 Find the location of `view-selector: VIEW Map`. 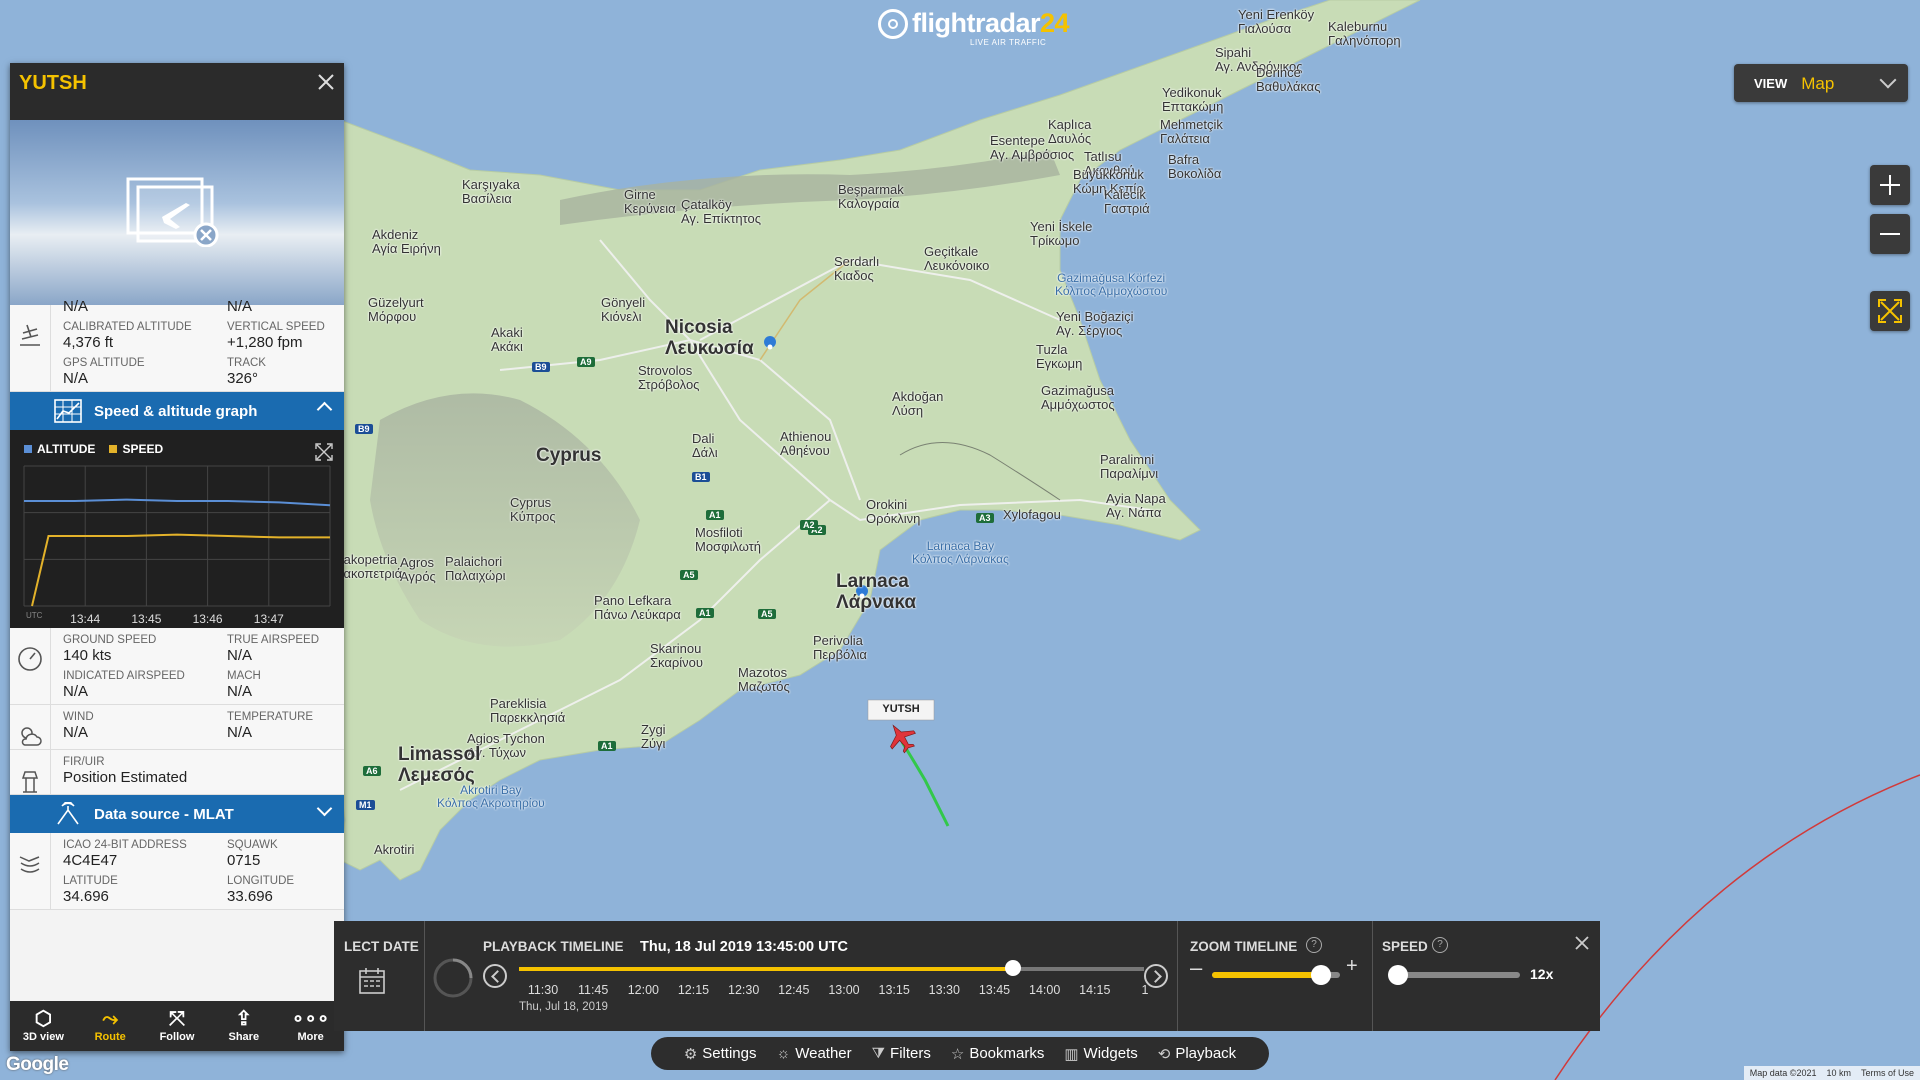

view-selector: VIEW Map is located at coordinates (1821, 83).